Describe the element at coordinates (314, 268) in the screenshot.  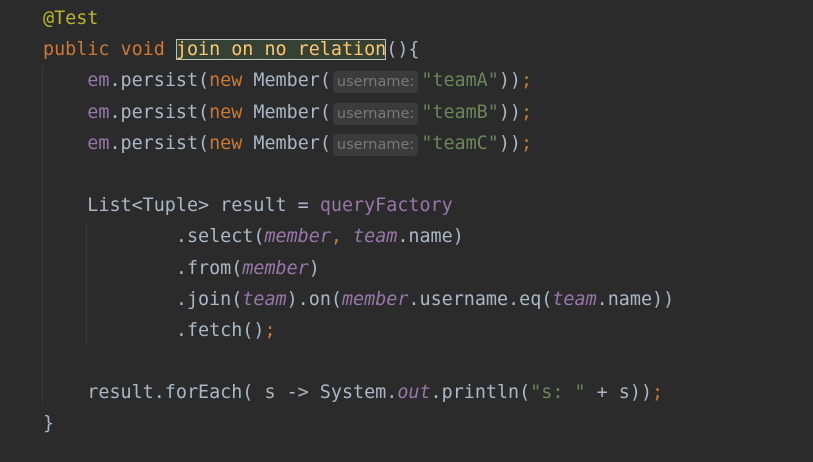
I see `code-token: )` at that location.